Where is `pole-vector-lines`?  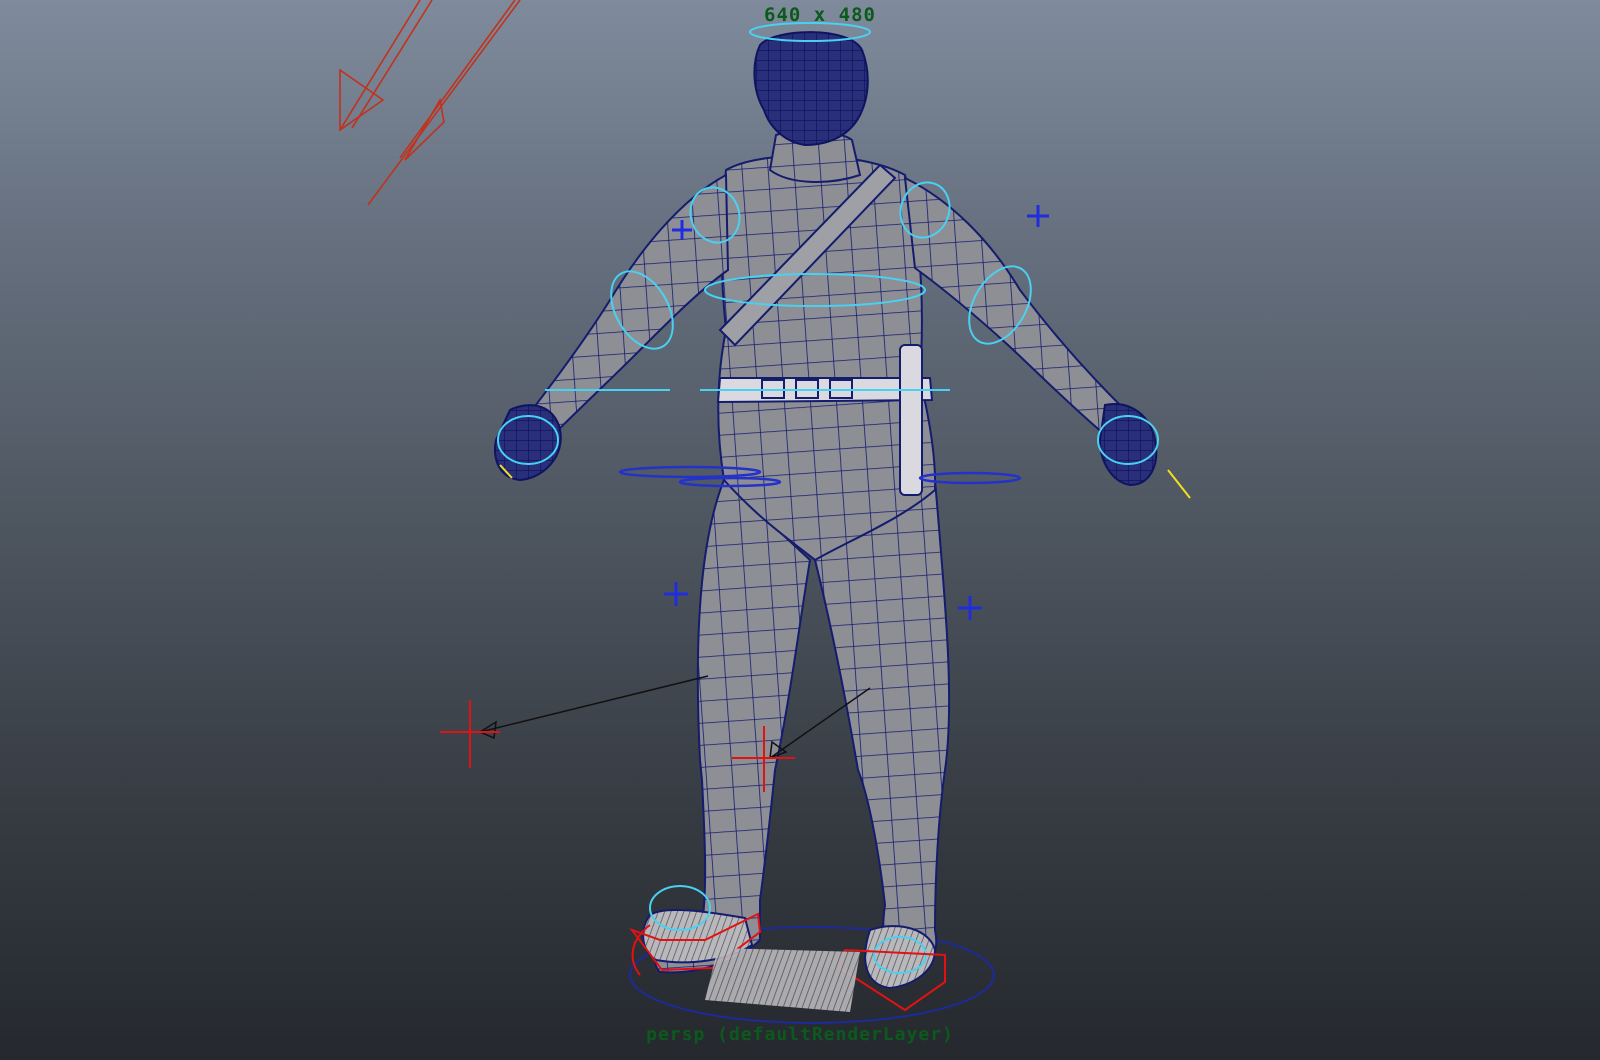
pole-vector-lines is located at coordinates (674, 717).